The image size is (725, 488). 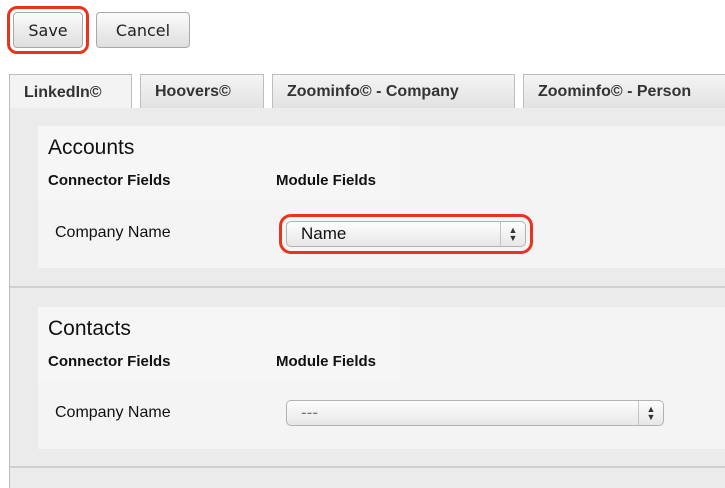 I want to click on accounts-header: Accounts Connector Fields Module Fields, so click(x=219, y=163).